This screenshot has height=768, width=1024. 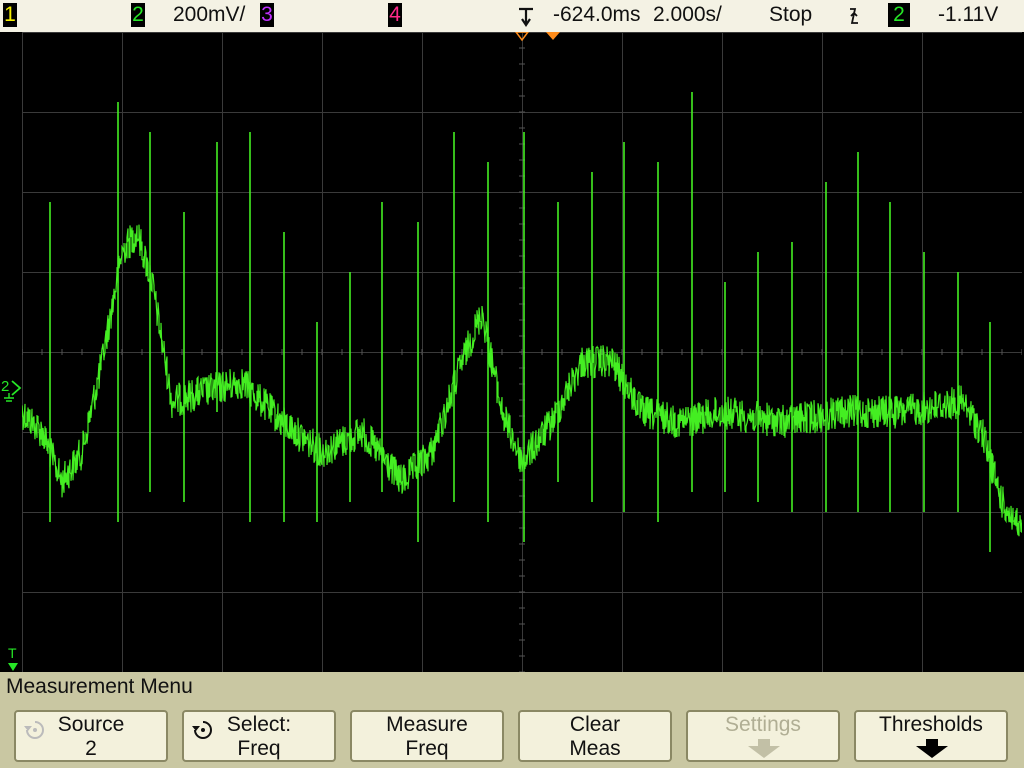 I want to click on trigger-position-marker, so click(x=522, y=37).